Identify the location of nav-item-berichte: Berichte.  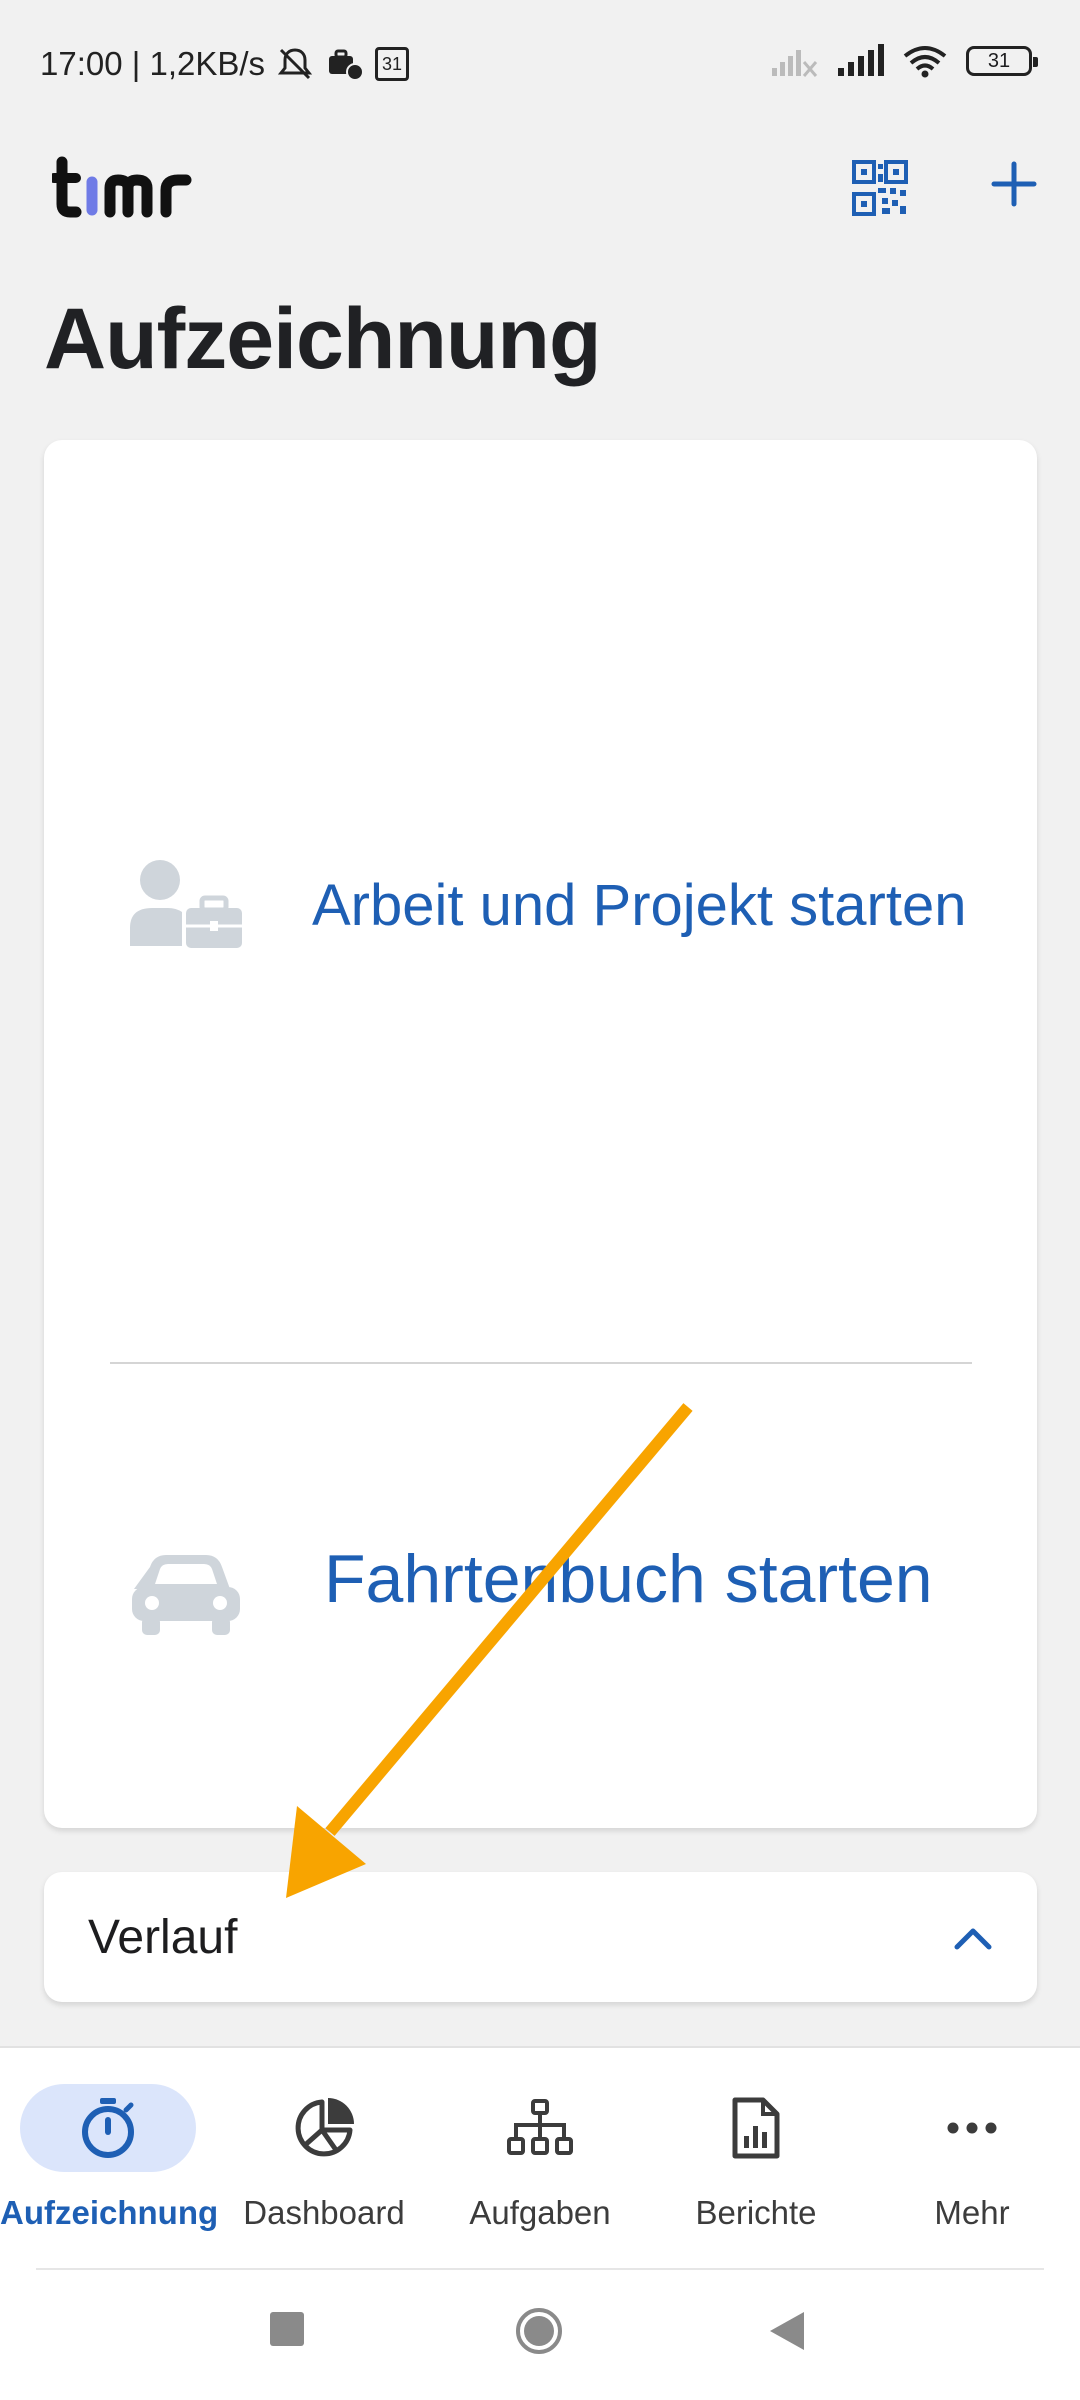
(756, 2160).